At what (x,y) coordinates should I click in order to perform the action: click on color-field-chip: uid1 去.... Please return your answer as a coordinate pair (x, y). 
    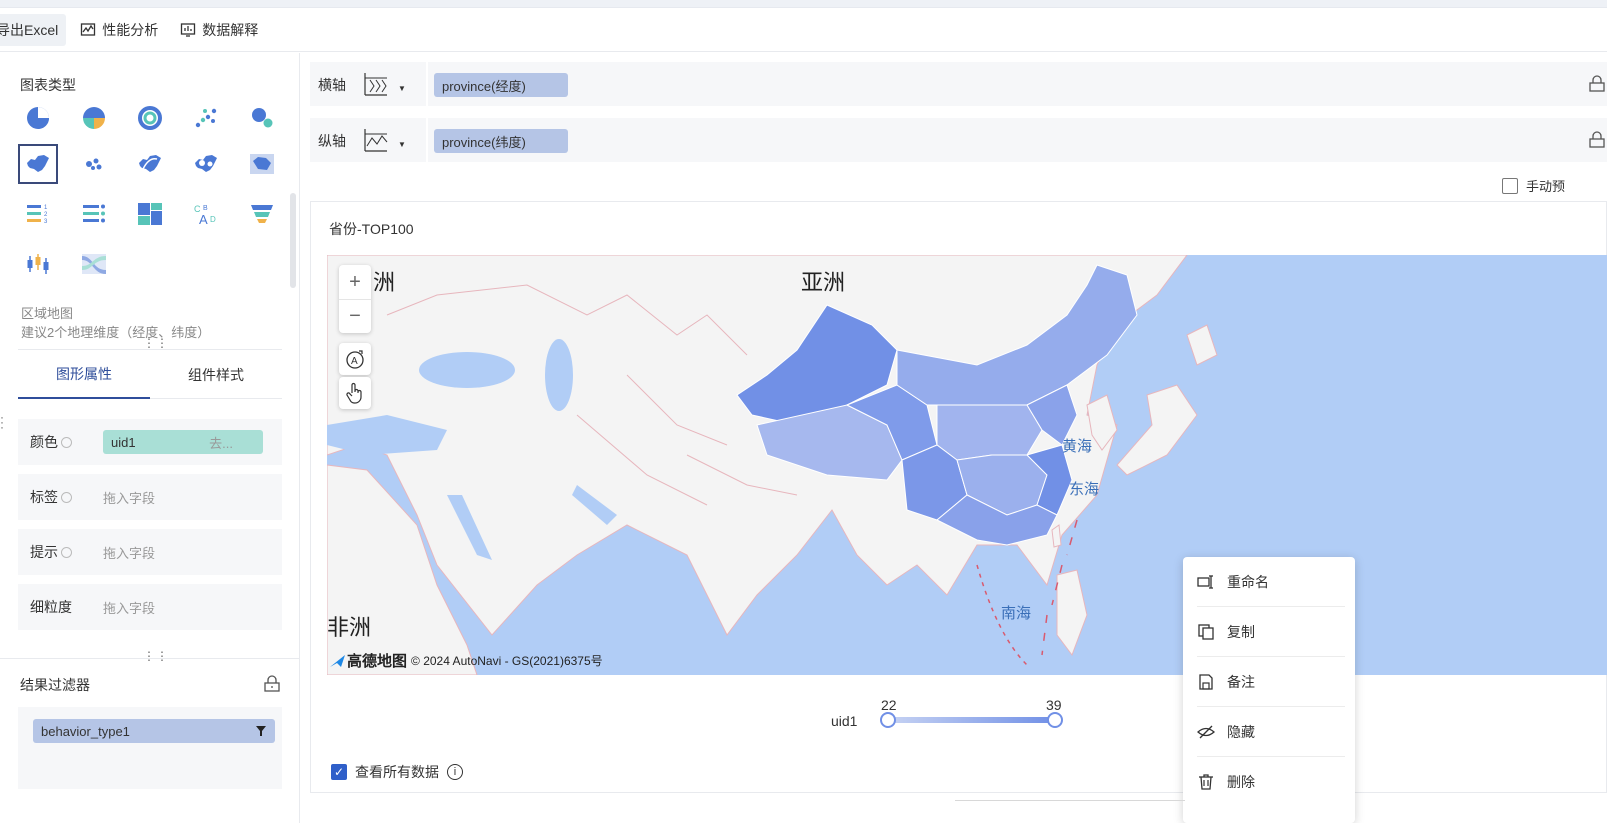
    Looking at the image, I should click on (183, 442).